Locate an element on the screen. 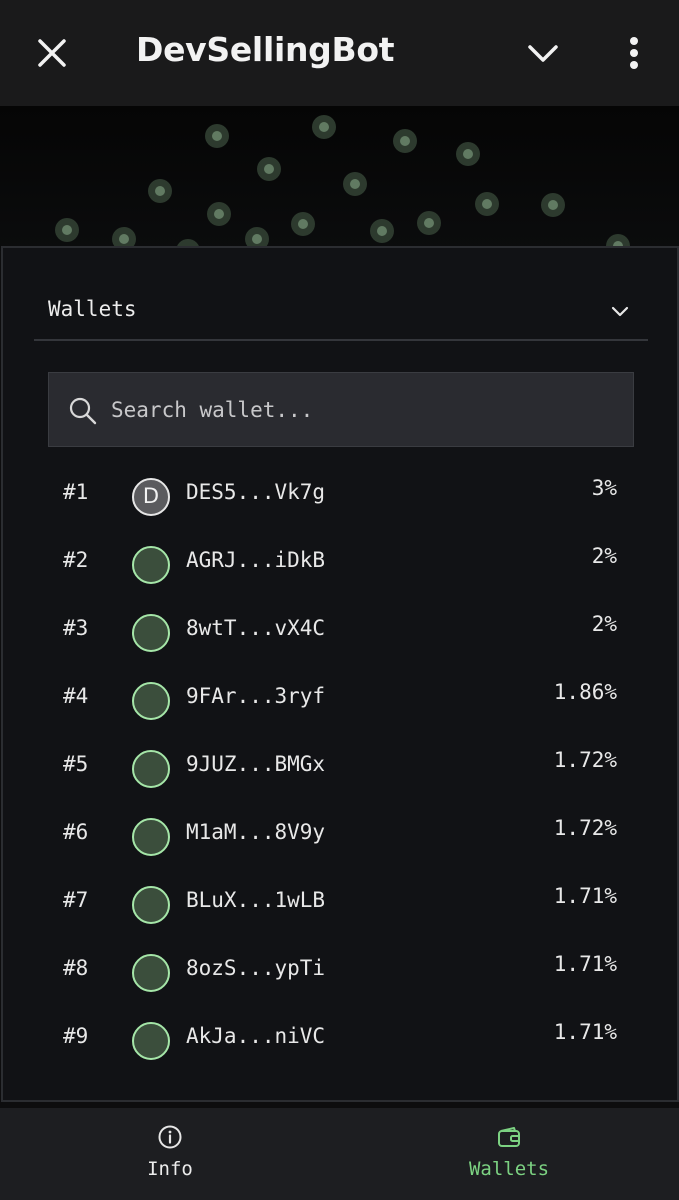 Image resolution: width=679 pixels, height=1200 pixels. wallet-percent: 3% is located at coordinates (604, 488).